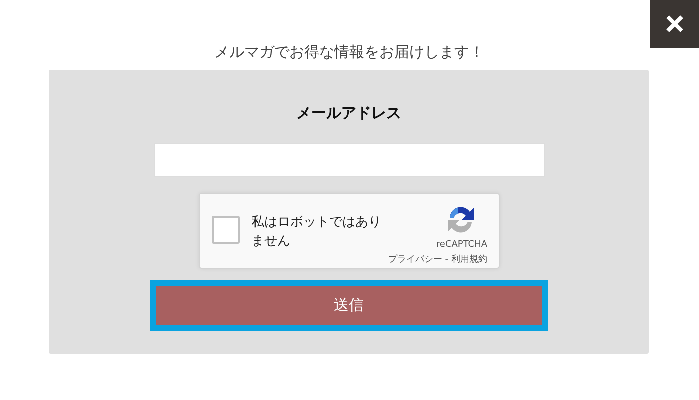  What do you see at coordinates (470, 260) in the screenshot?
I see `terms-link: 利用規約` at bounding box center [470, 260].